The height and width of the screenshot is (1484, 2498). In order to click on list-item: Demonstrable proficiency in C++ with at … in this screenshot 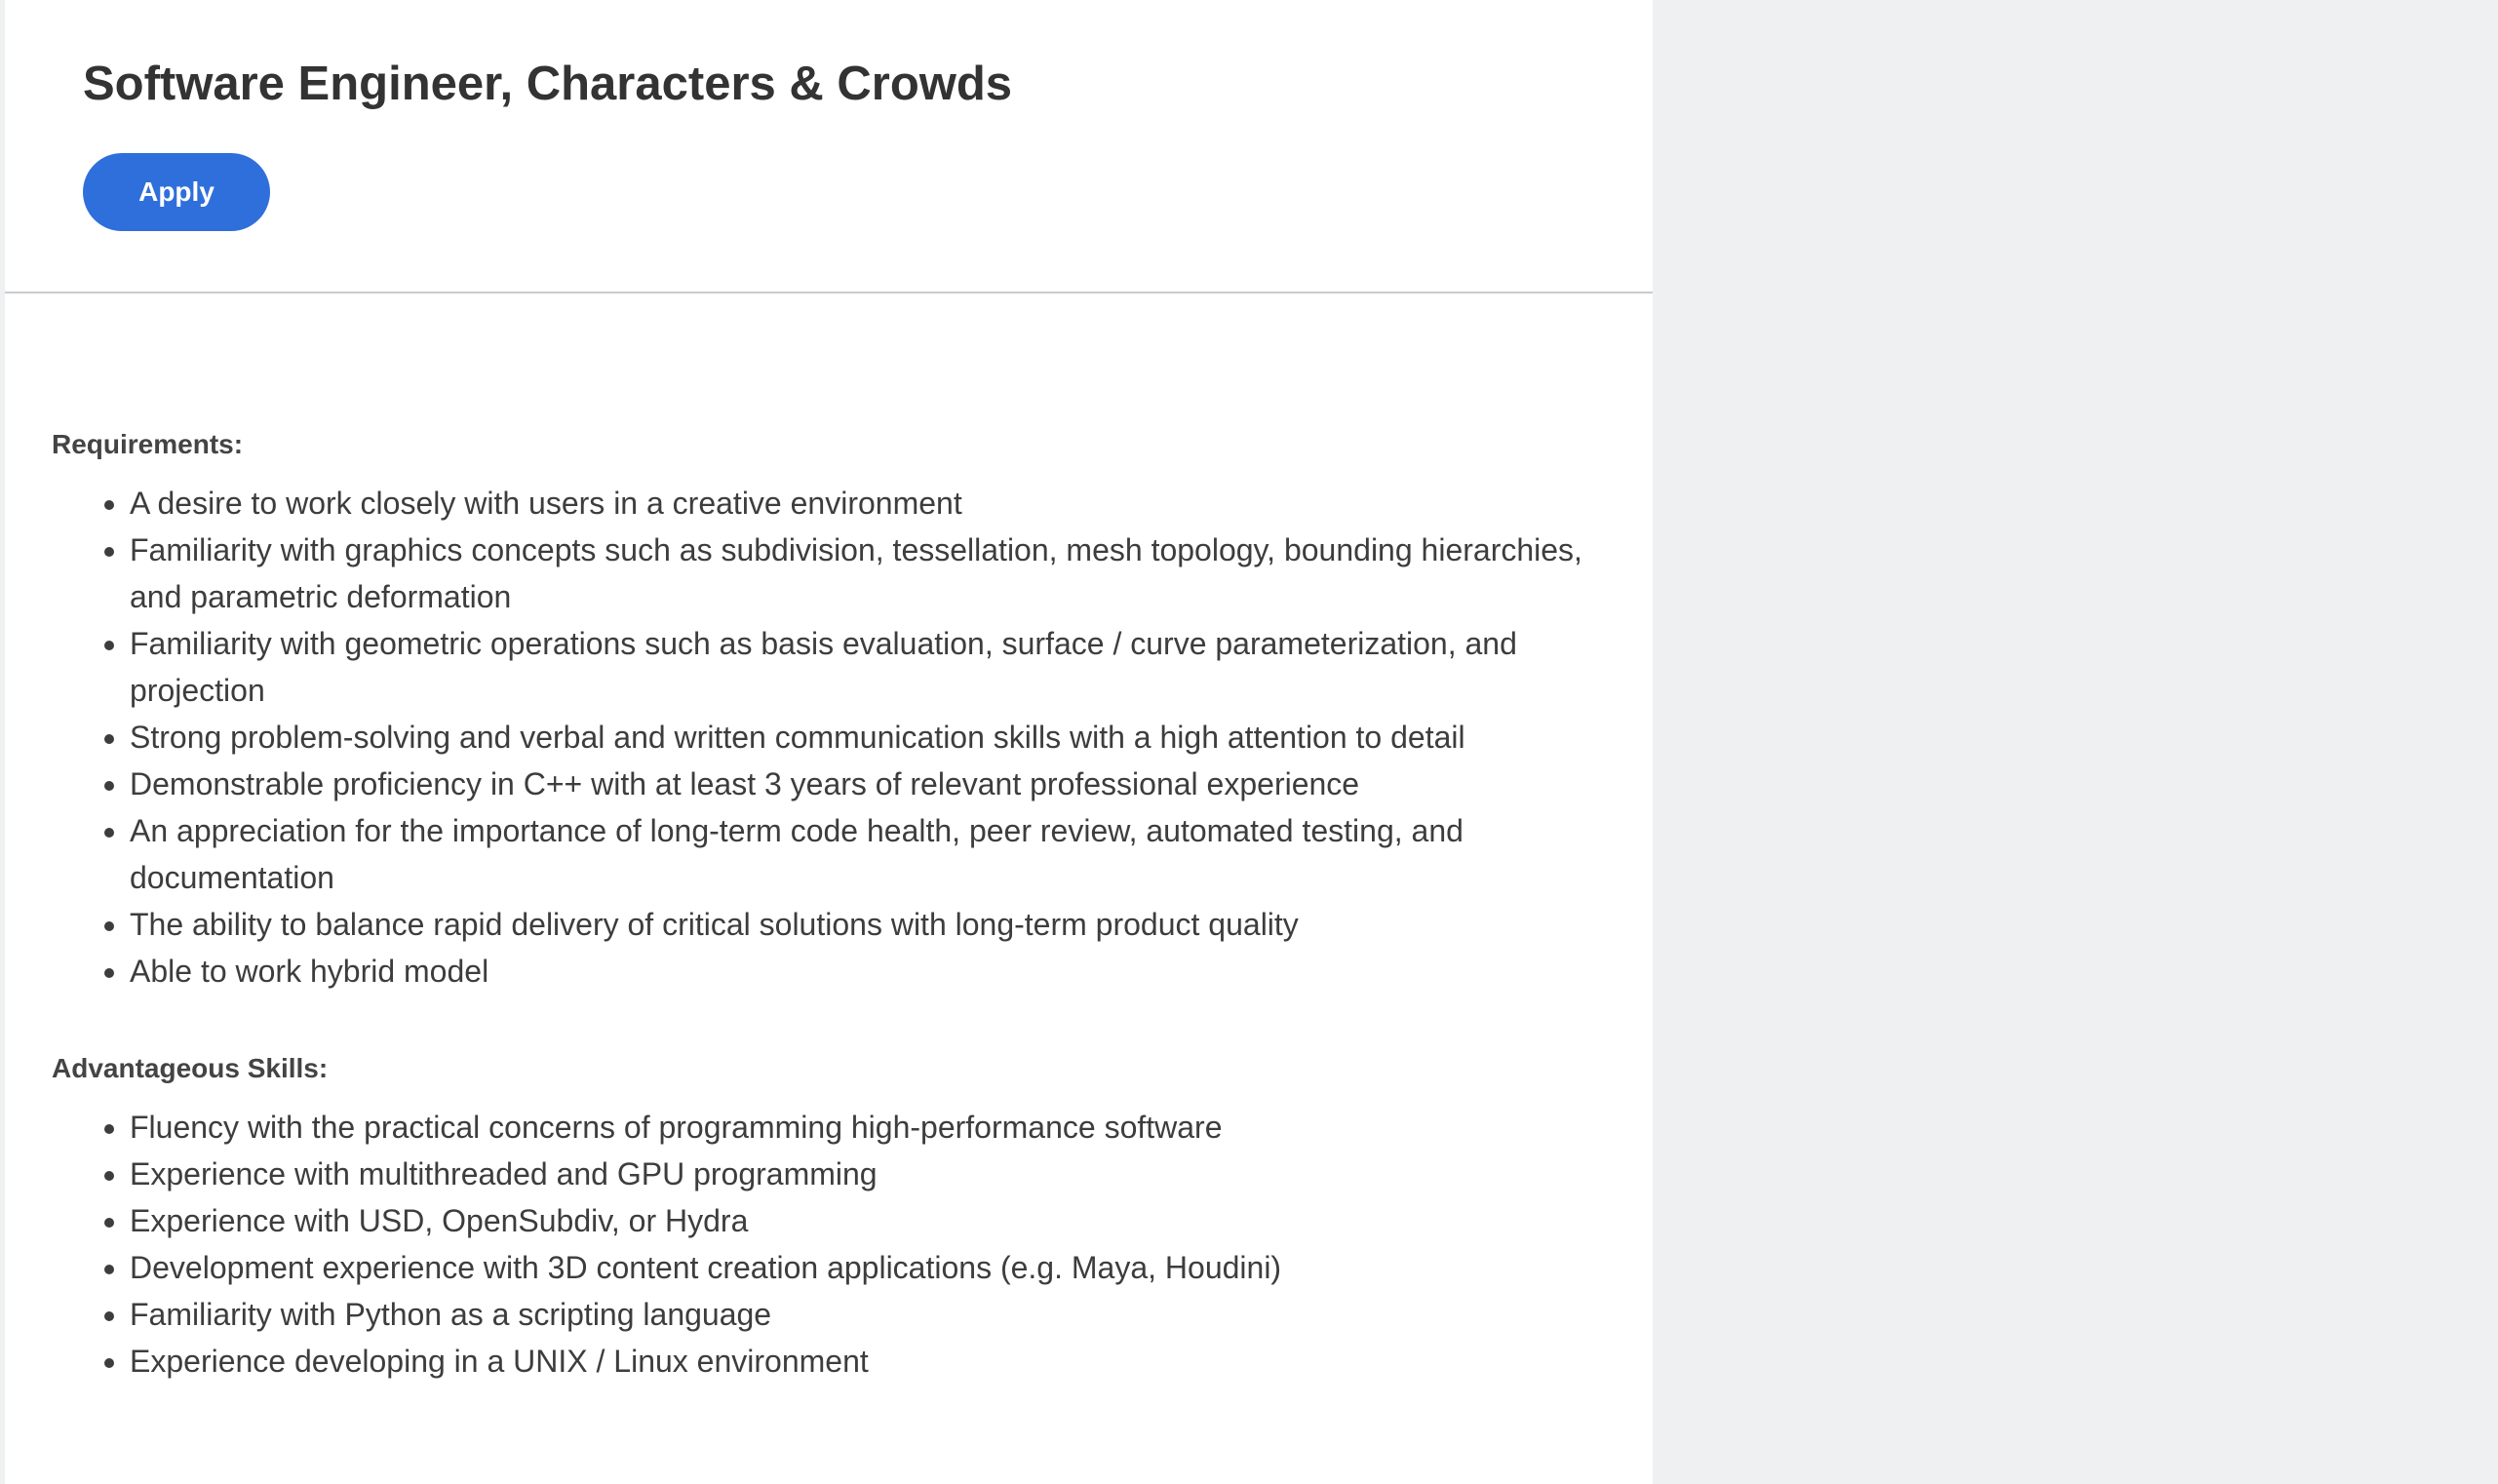, I will do `click(861, 784)`.